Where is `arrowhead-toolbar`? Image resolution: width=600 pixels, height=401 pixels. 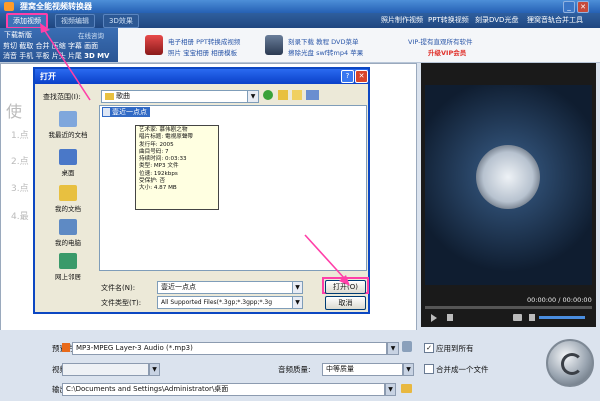 arrowhead-toolbar is located at coordinates (45, 28).